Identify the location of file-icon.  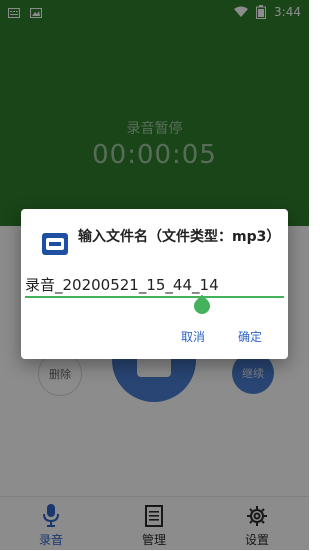
(55, 244).